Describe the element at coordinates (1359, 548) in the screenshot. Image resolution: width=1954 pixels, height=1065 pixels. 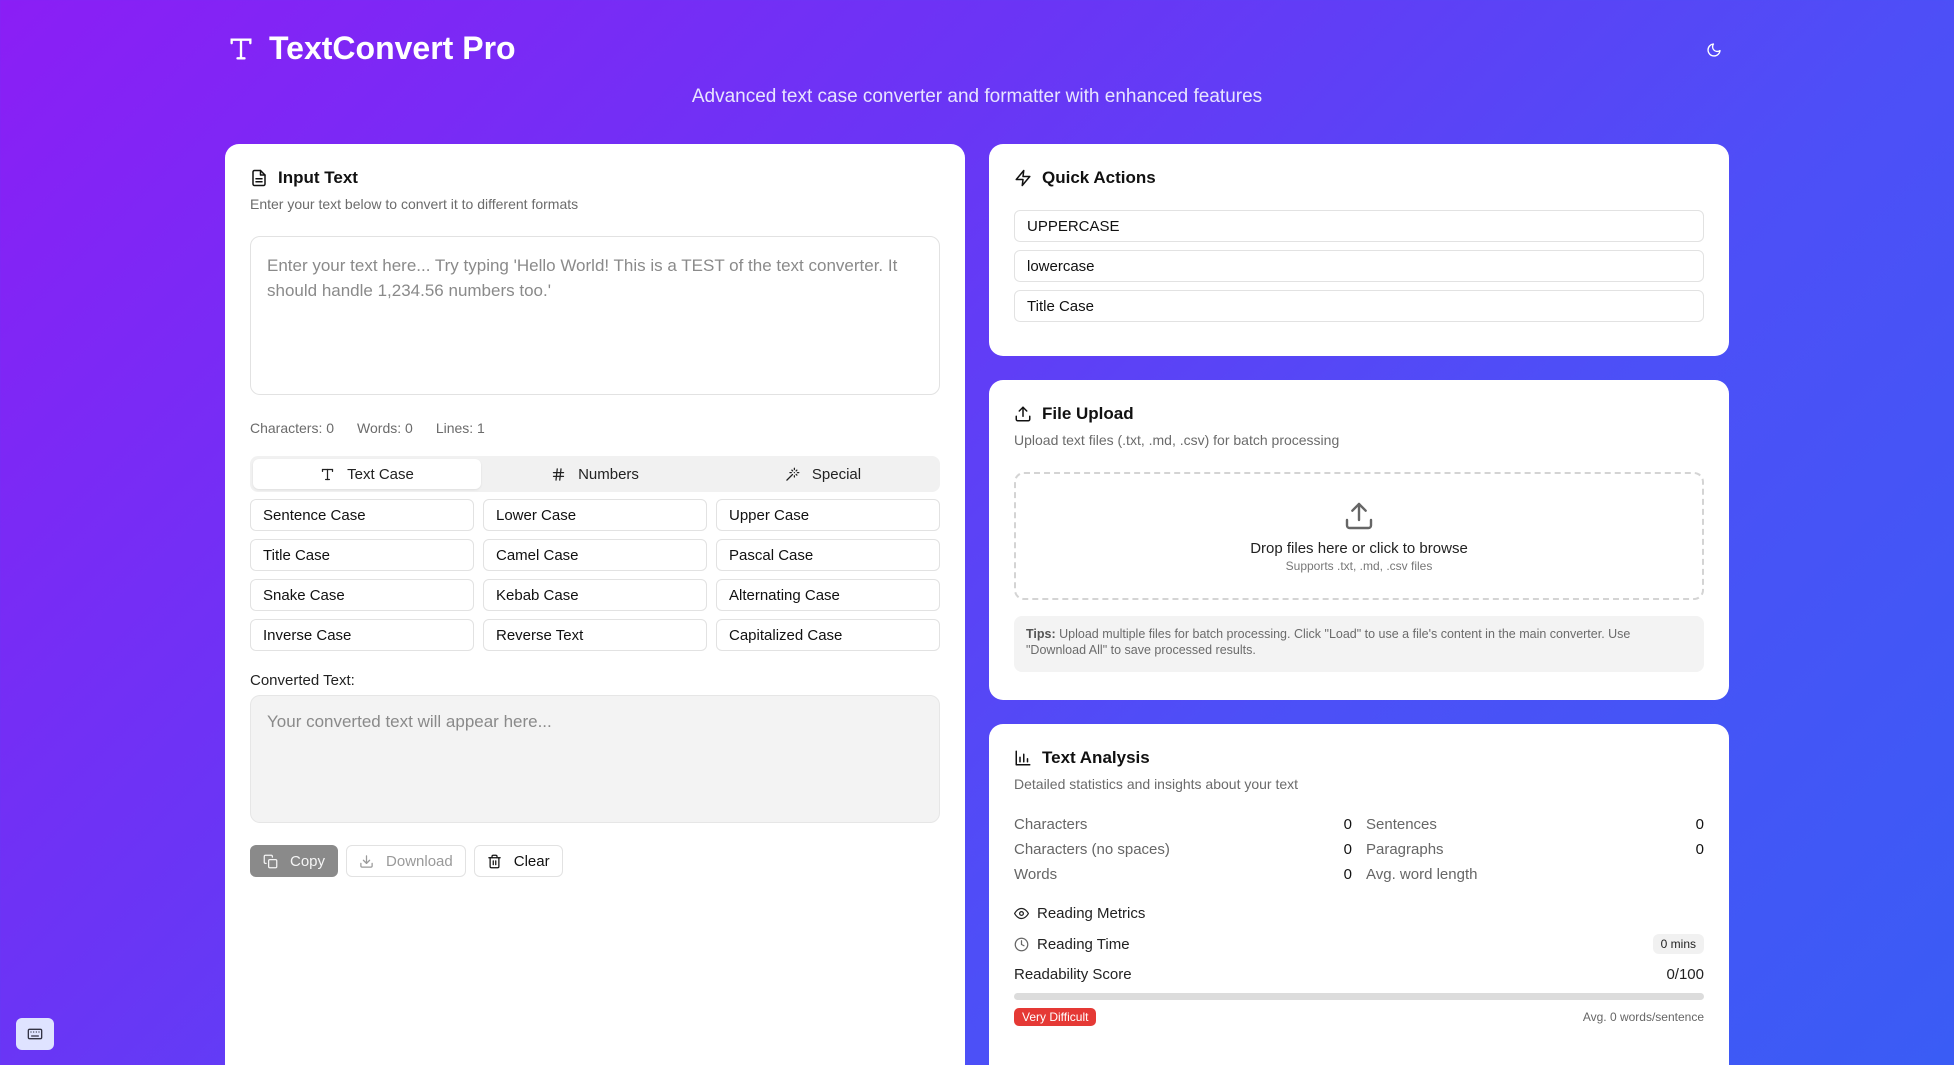
I see `dropzone-label: Drop files here or click to browse` at that location.